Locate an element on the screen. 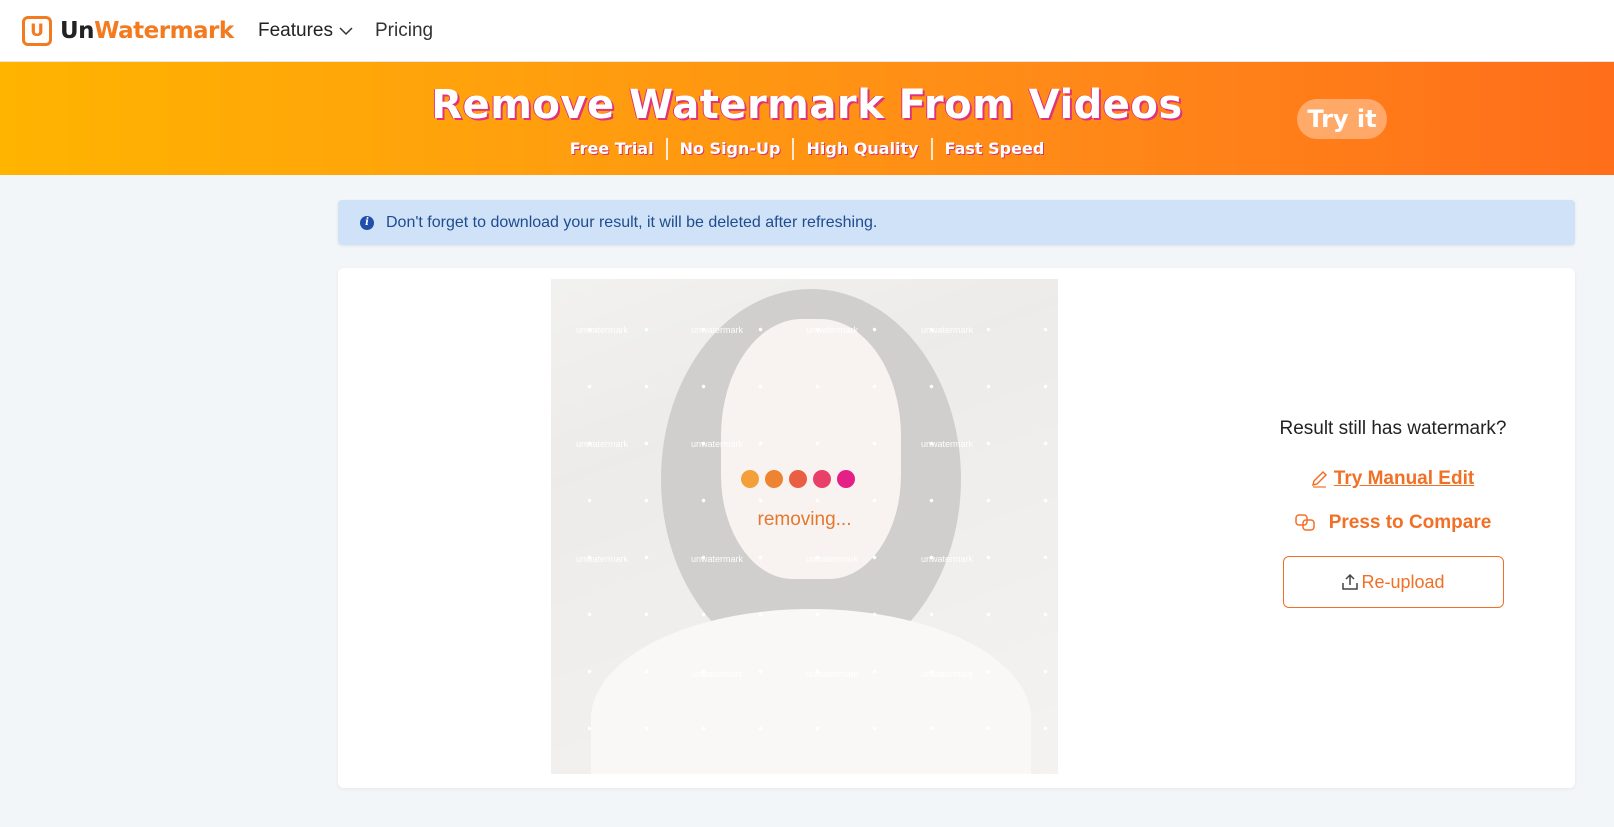 The width and height of the screenshot is (1614, 827). re-upload-button: Re-upload is located at coordinates (1393, 582).